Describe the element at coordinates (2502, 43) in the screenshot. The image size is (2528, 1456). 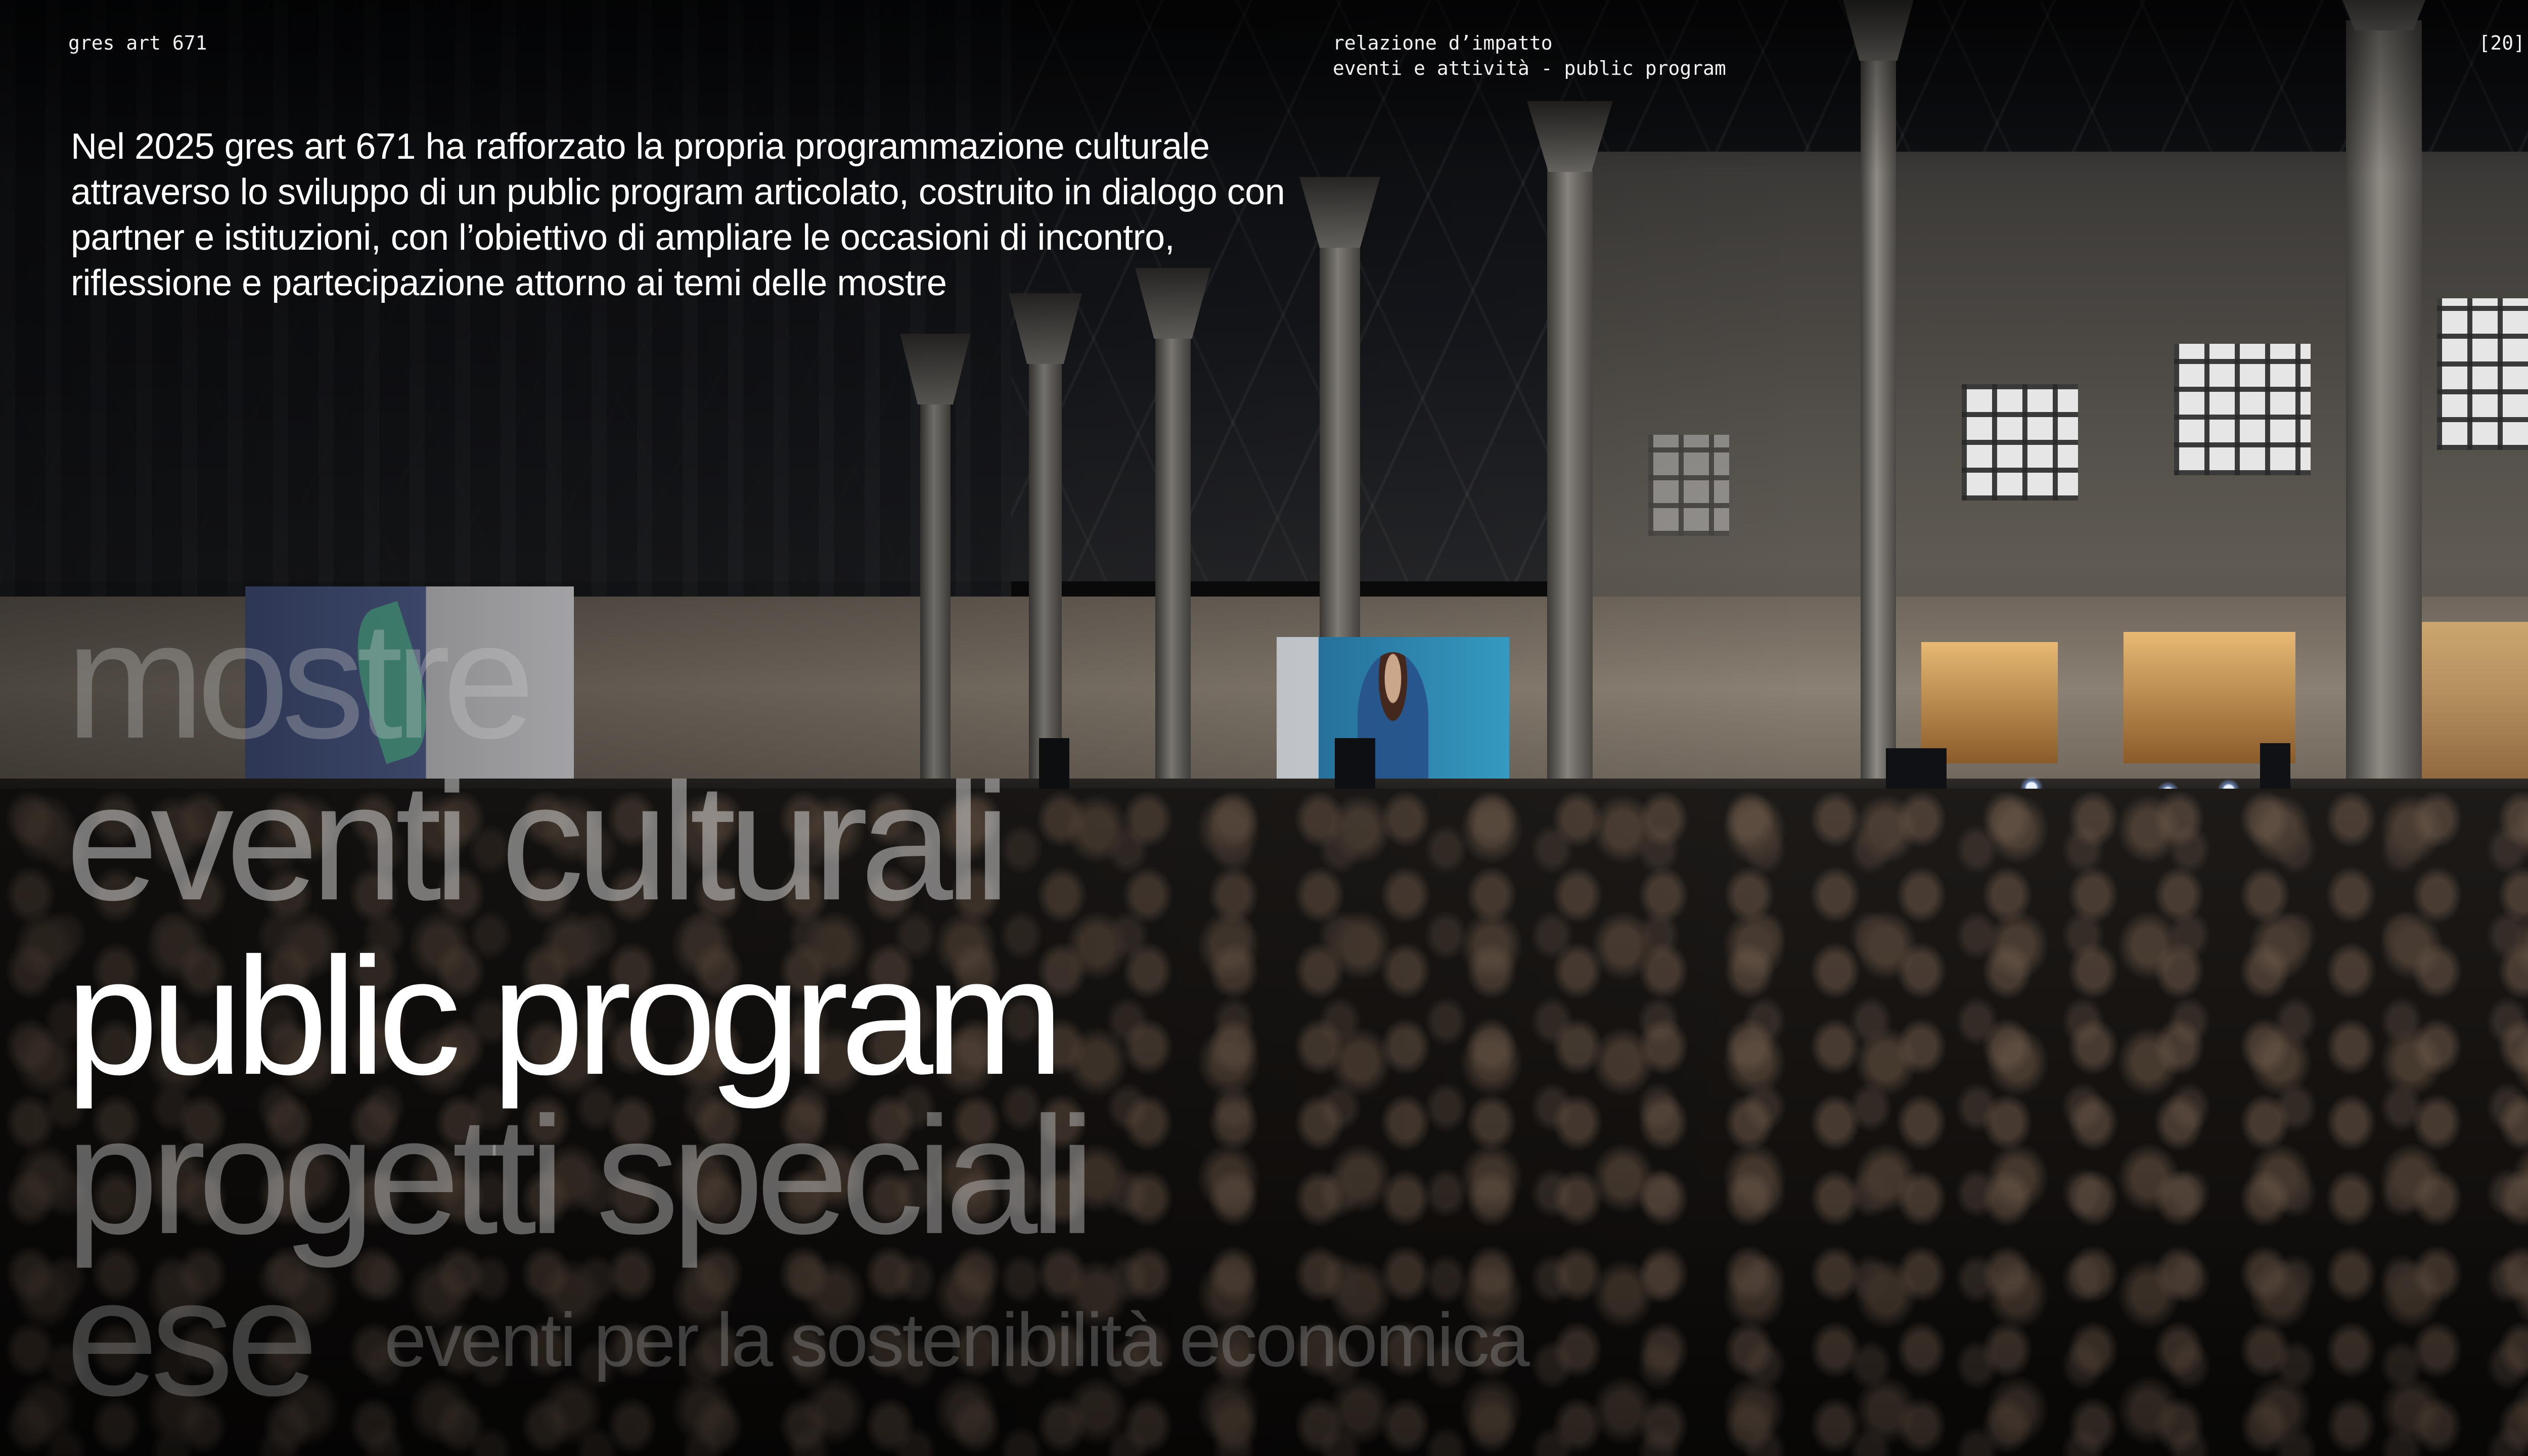
I see `page-number: [20]` at that location.